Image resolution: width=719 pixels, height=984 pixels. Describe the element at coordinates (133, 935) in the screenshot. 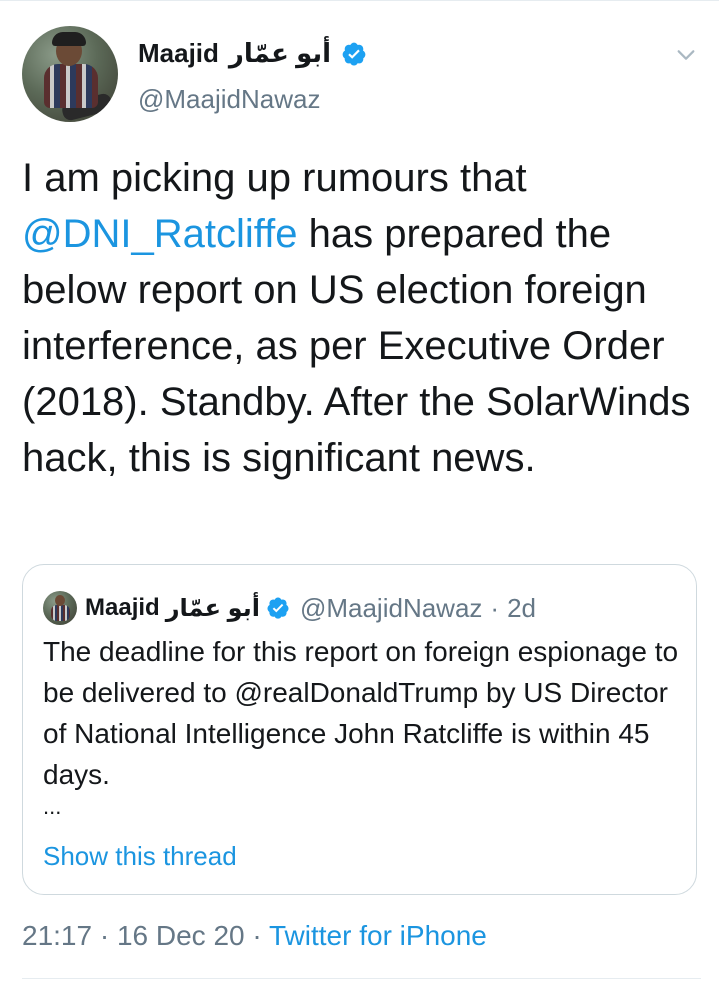

I see `tweet-timestamp: 21:17 · 16 Dec 20` at that location.